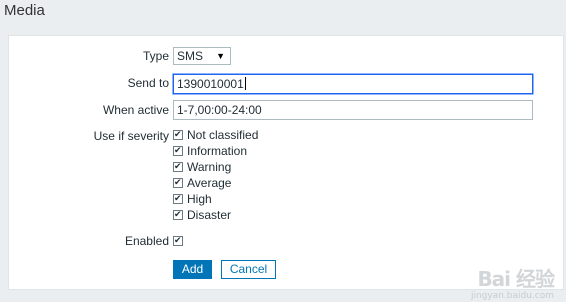 The width and height of the screenshot is (566, 302). Describe the element at coordinates (209, 183) in the screenshot. I see `average-label: Average` at that location.